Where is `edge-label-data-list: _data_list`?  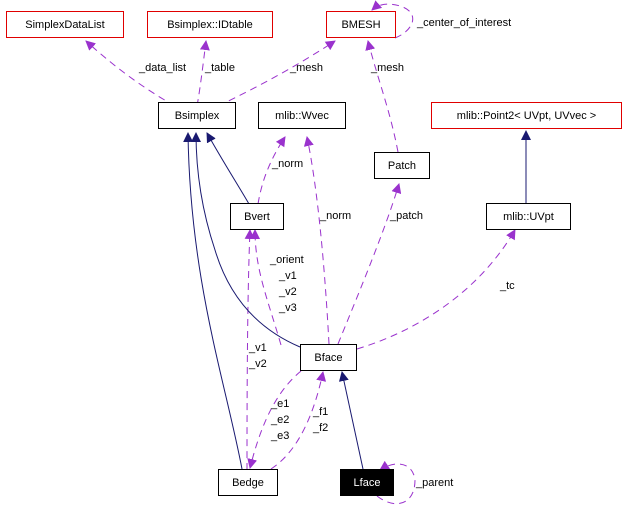
edge-label-data-list: _data_list is located at coordinates (163, 68).